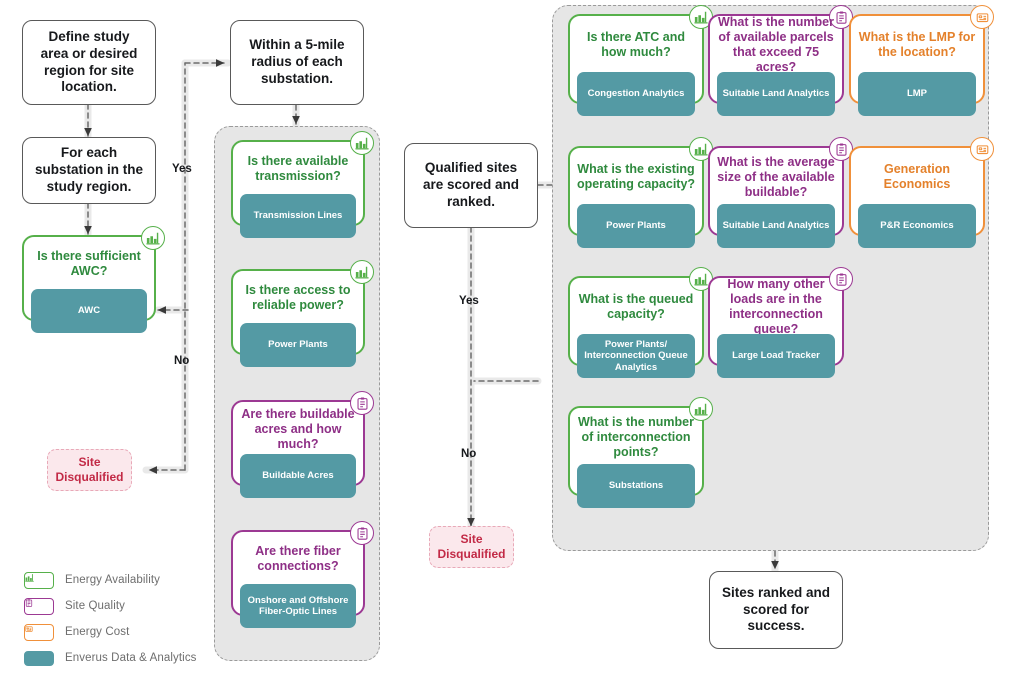  What do you see at coordinates (298, 428) in the screenshot?
I see `card-question: Are there buildable acres and how much?` at bounding box center [298, 428].